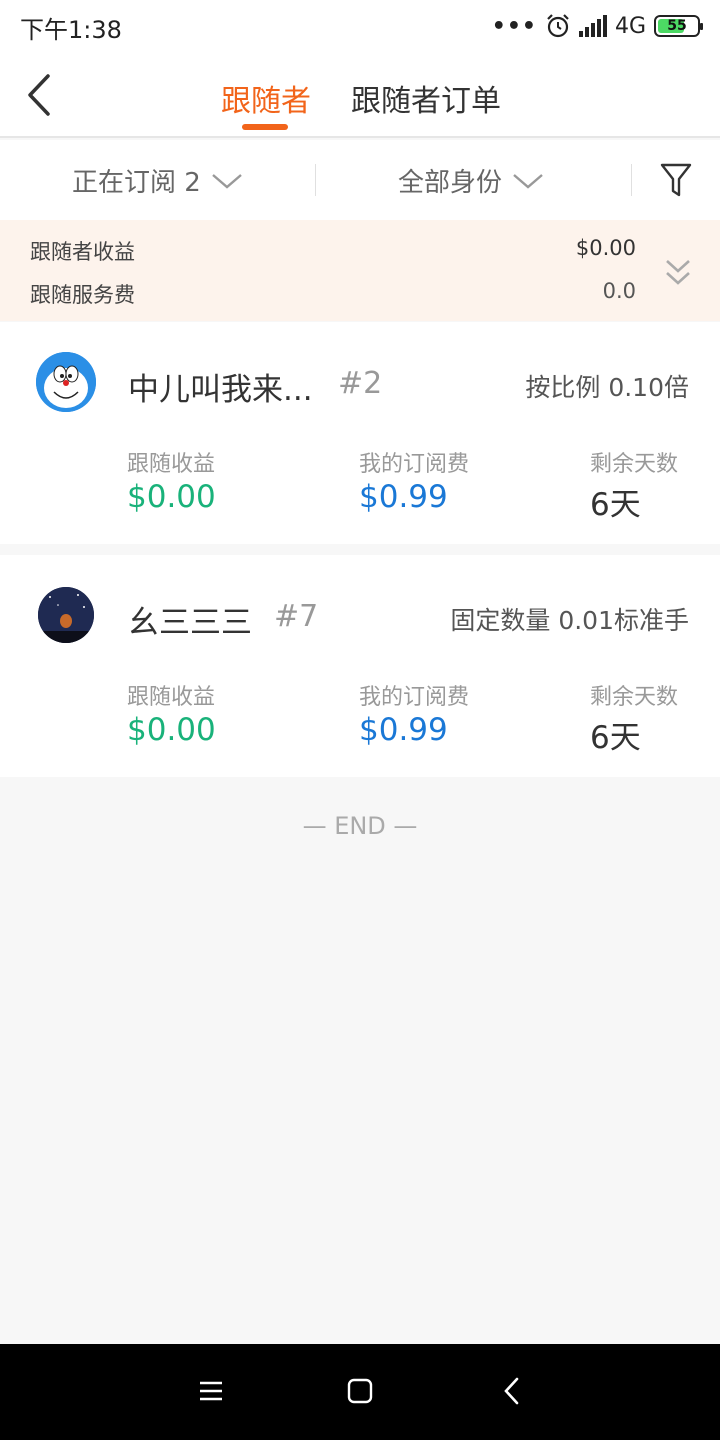 The width and height of the screenshot is (720, 1440). What do you see at coordinates (190, 623) in the screenshot?
I see `follower-name: 幺三三三` at bounding box center [190, 623].